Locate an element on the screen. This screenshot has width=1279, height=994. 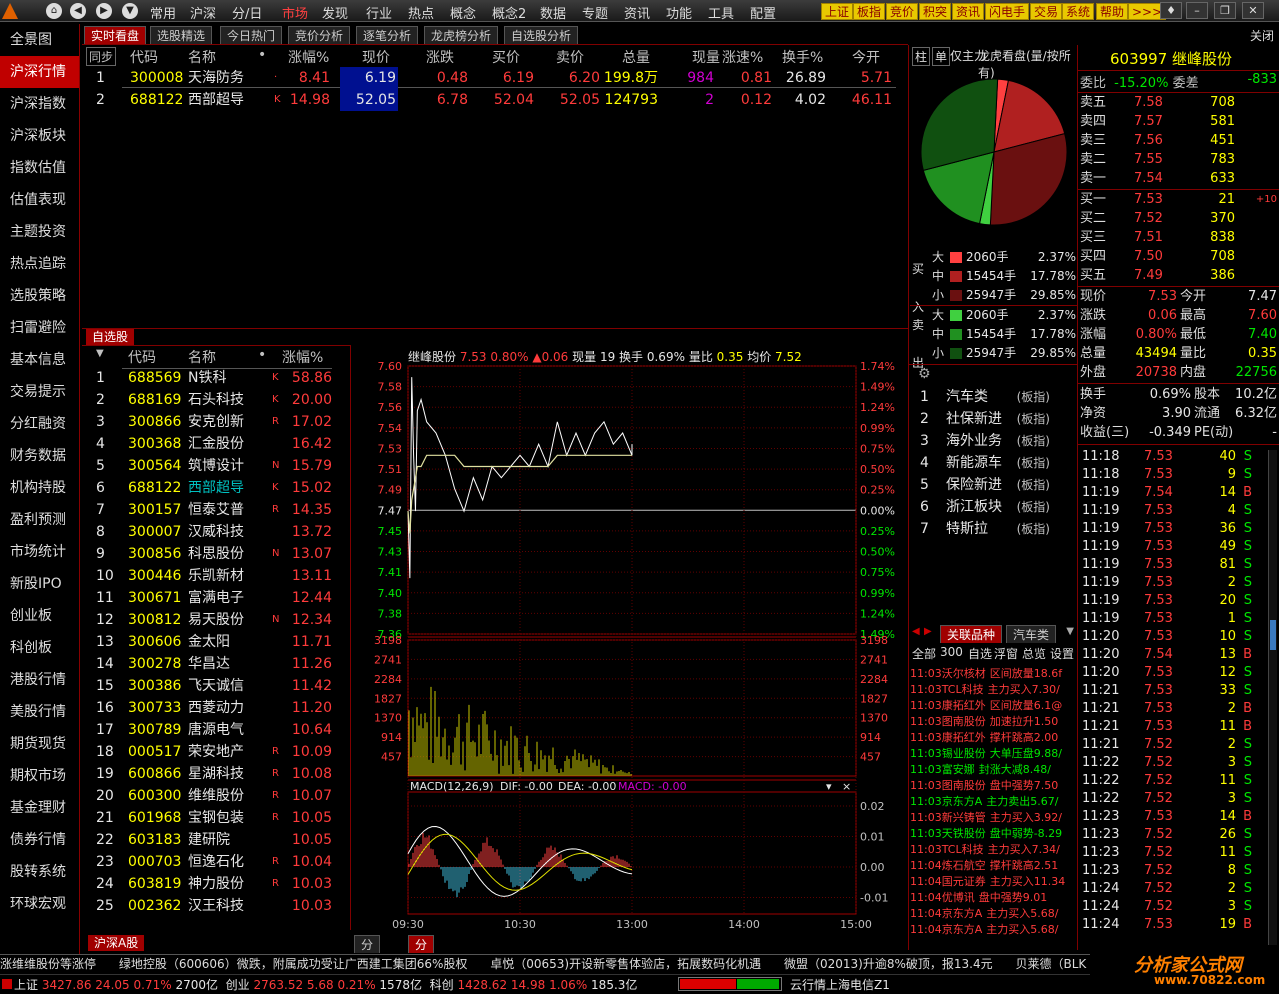
menu-5: 行业 is located at coordinates (379, 12).